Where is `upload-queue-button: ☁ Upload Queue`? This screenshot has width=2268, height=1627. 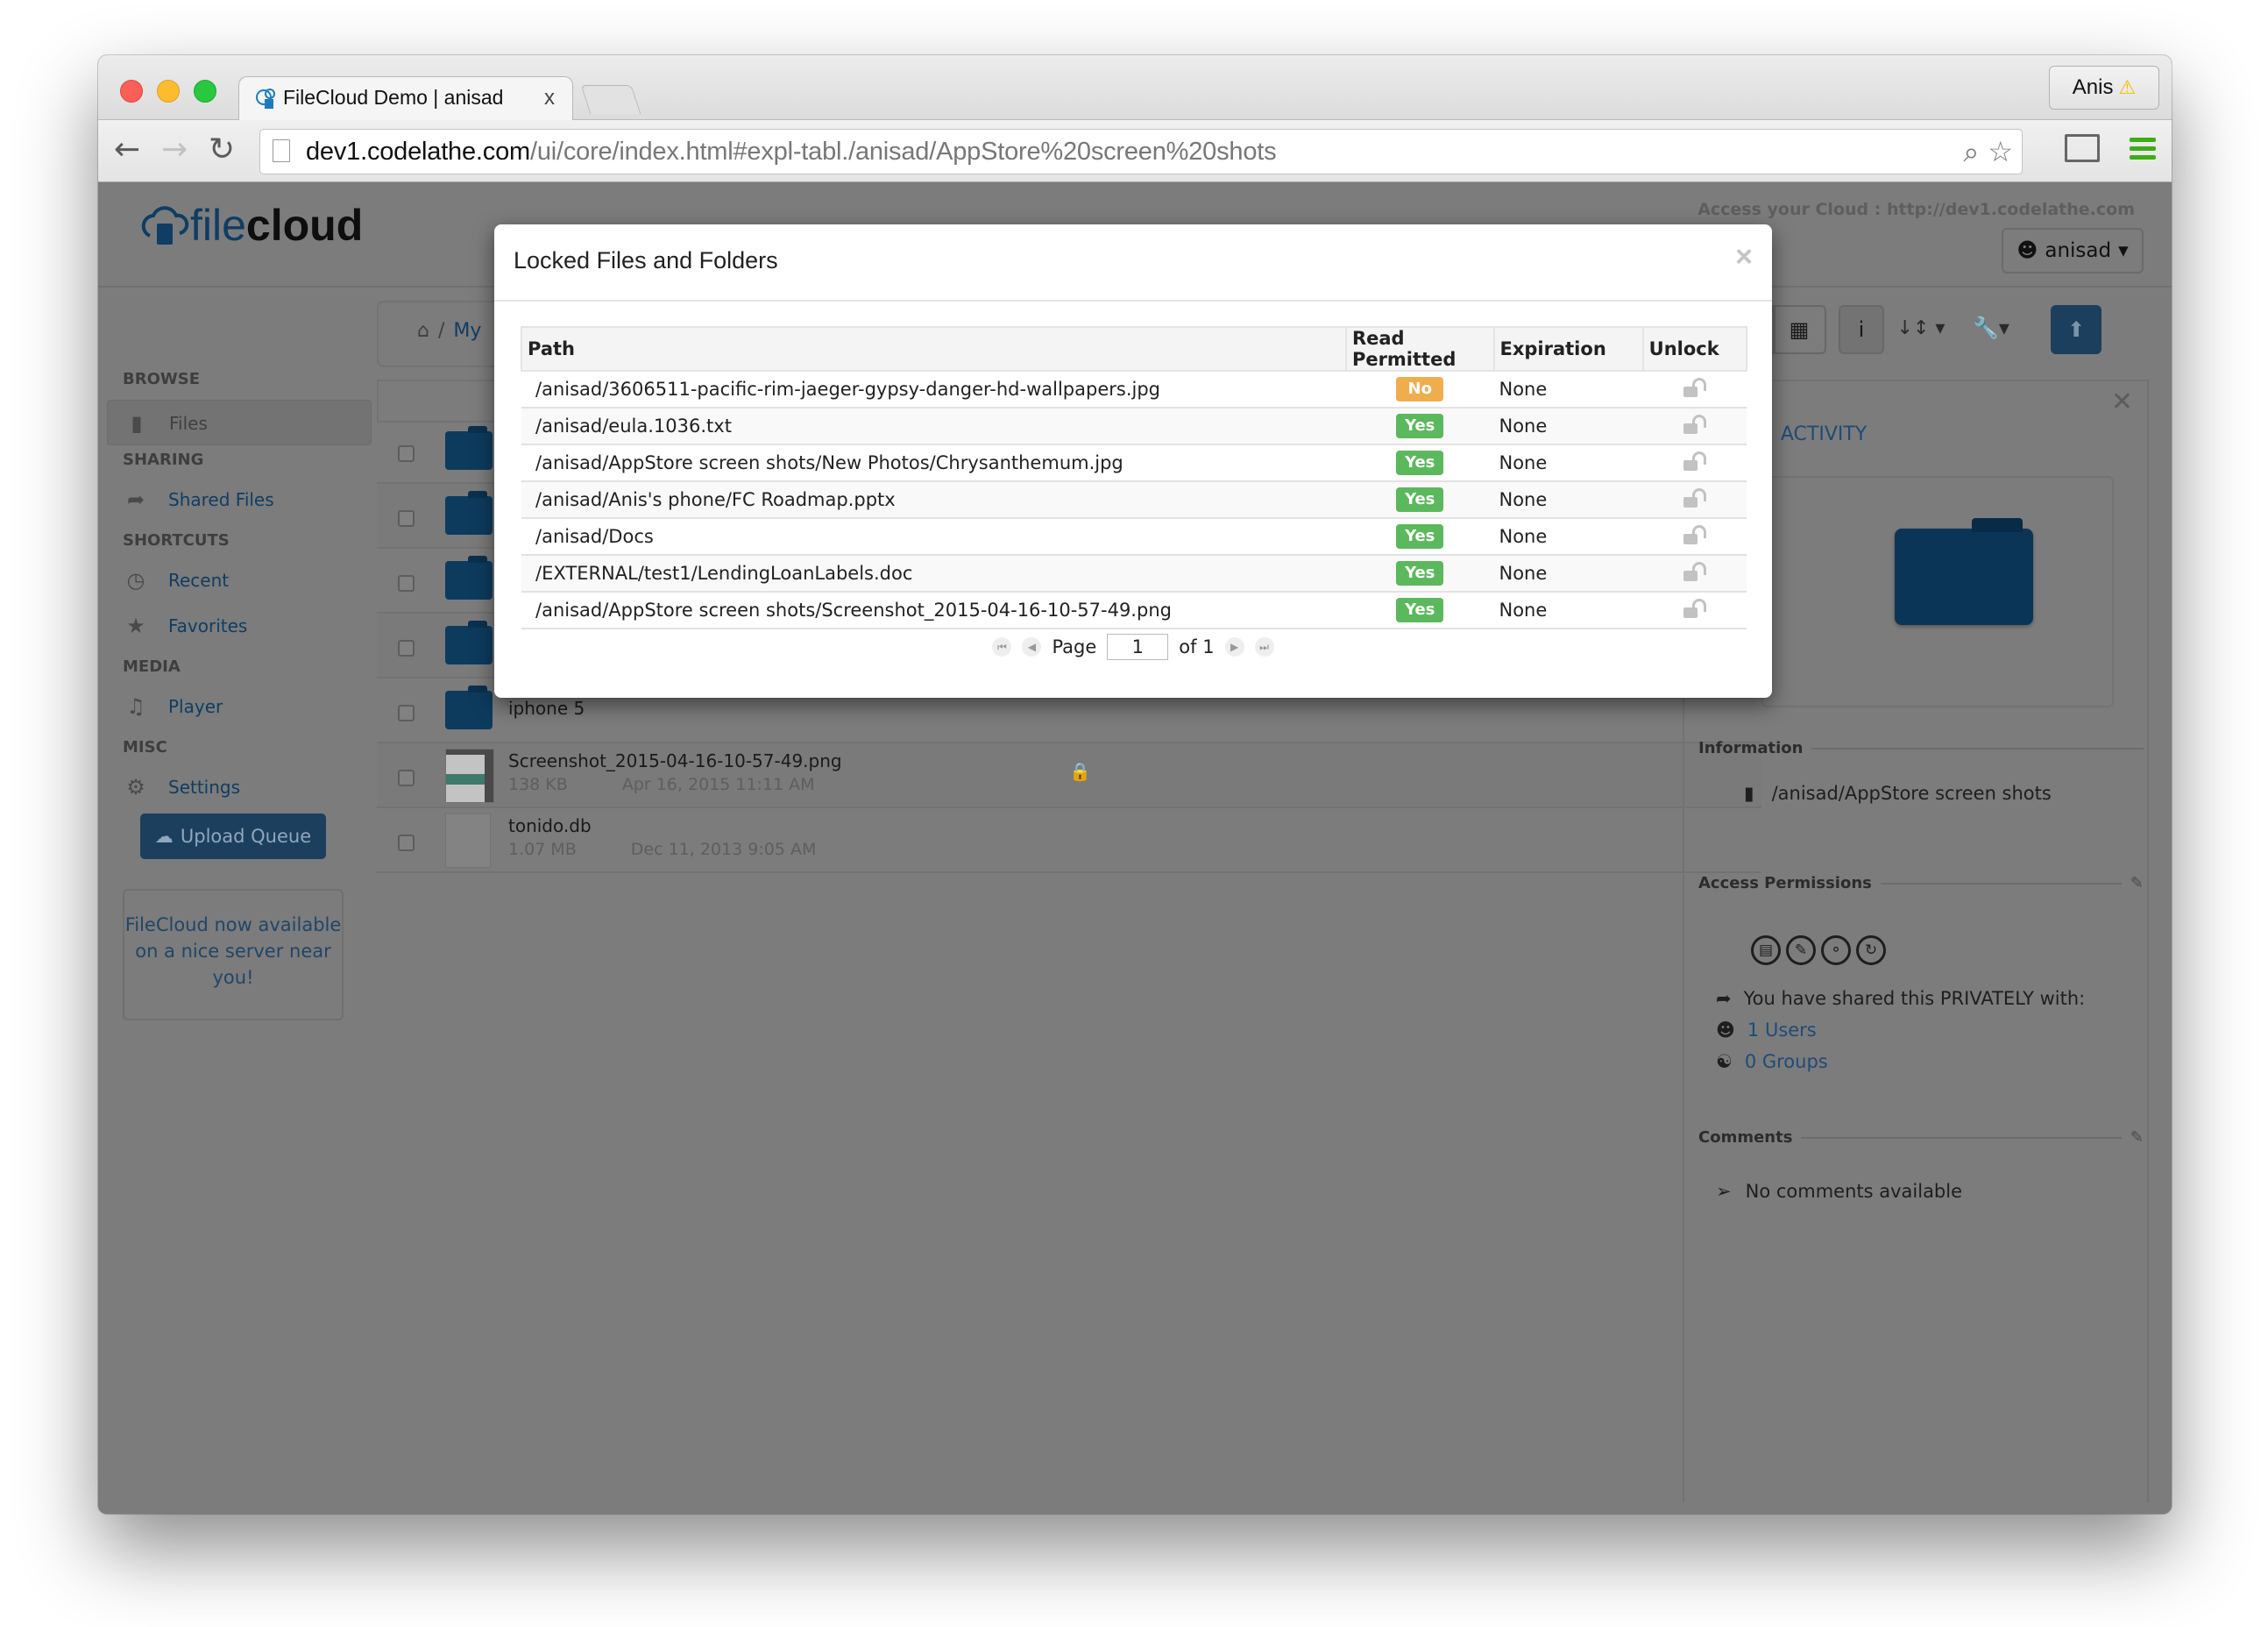
upload-queue-button: ☁ Upload Queue is located at coordinates (233, 837).